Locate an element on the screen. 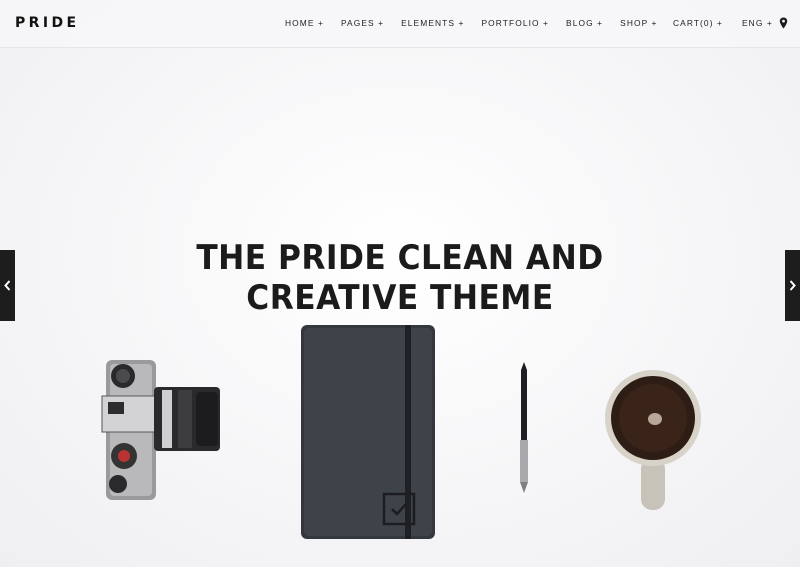 This screenshot has height=567, width=800. hero-title: THE PRIDE CLEAN AND CREATIVE THEME is located at coordinates (400, 278).